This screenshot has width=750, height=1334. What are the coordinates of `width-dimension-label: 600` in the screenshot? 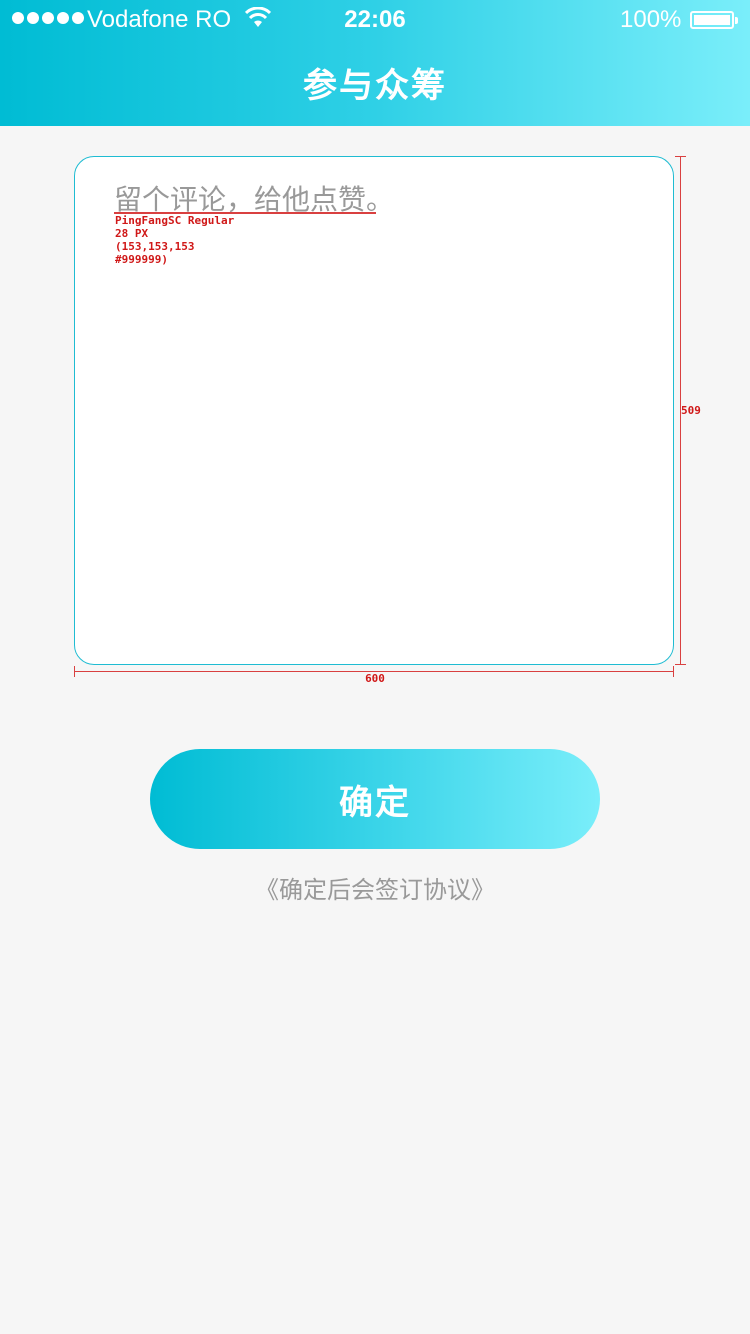 It's located at (375, 678).